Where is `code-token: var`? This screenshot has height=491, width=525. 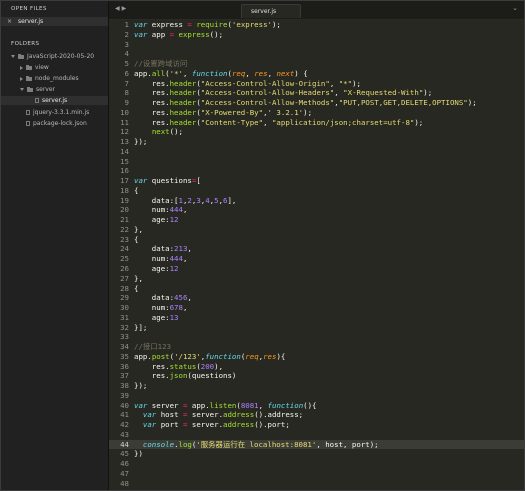 code-token: var is located at coordinates (149, 415).